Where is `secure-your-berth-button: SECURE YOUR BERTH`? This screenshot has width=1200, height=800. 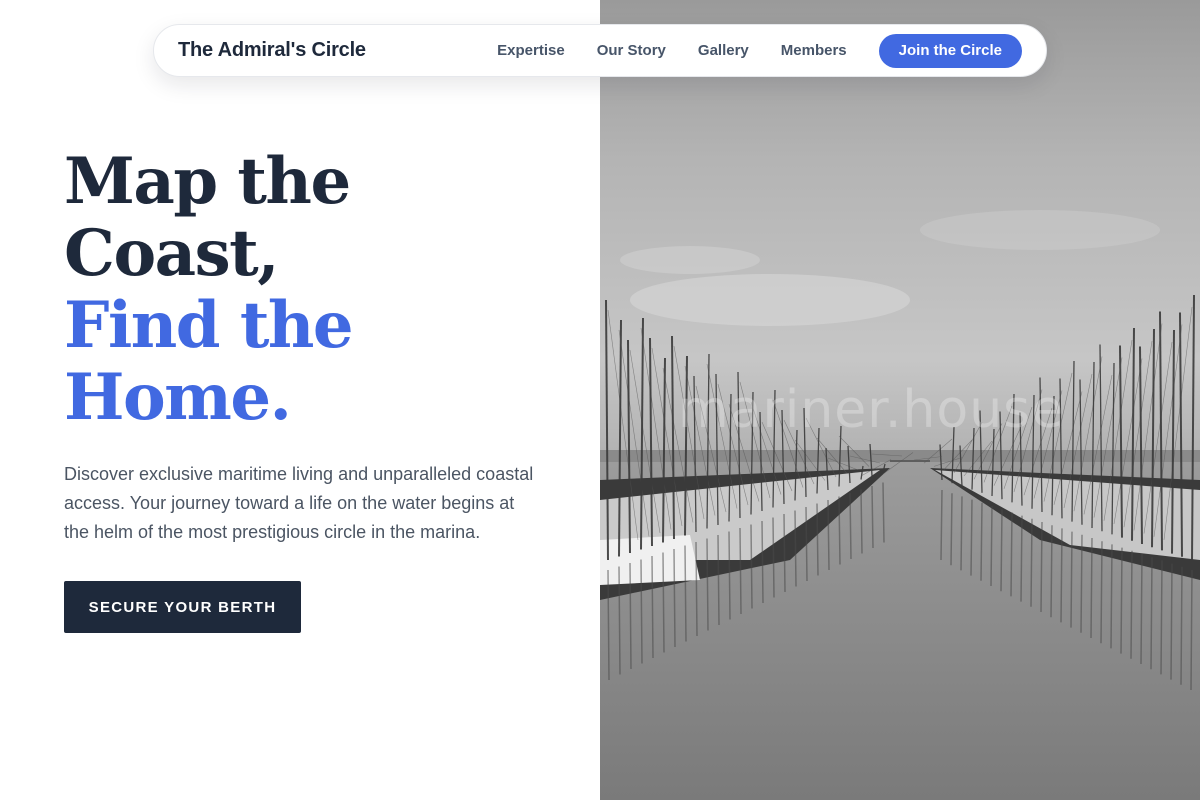
secure-your-berth-button: SECURE YOUR BERTH is located at coordinates (182, 607).